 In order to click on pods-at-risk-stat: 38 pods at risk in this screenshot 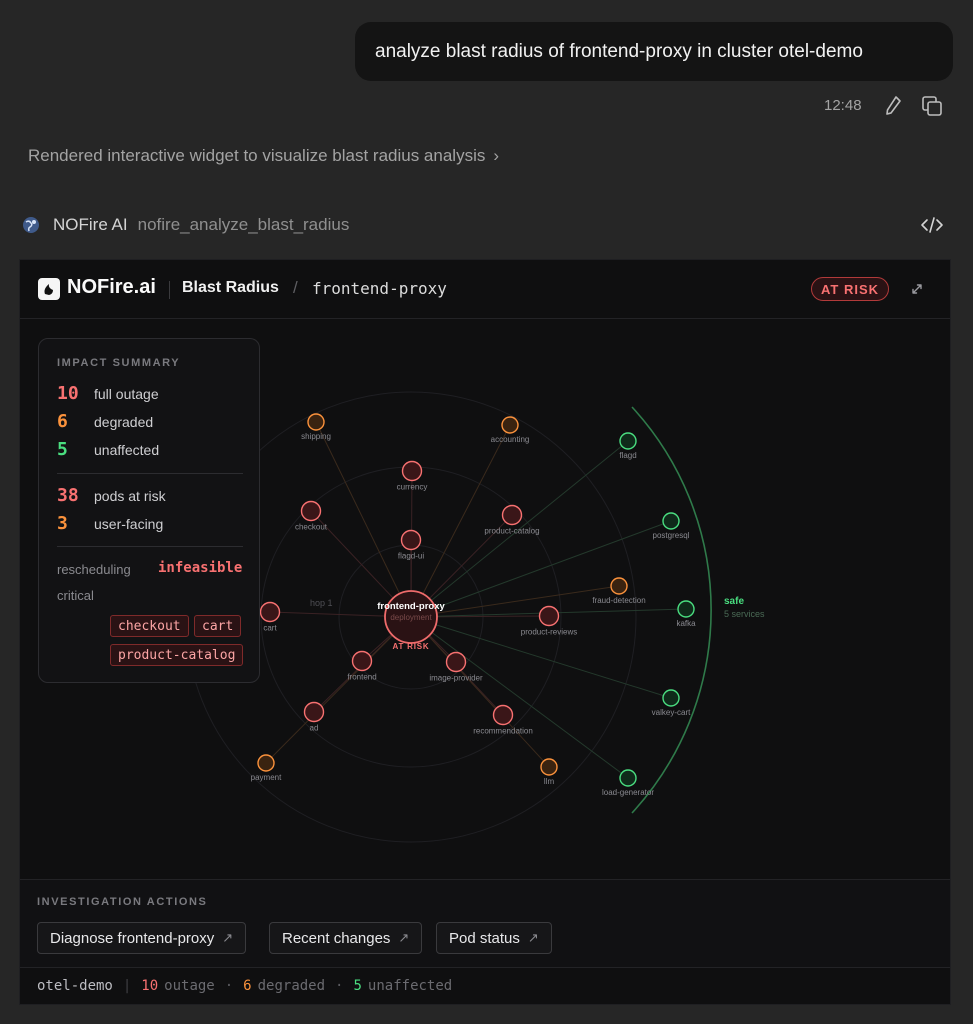, I will do `click(111, 495)`.